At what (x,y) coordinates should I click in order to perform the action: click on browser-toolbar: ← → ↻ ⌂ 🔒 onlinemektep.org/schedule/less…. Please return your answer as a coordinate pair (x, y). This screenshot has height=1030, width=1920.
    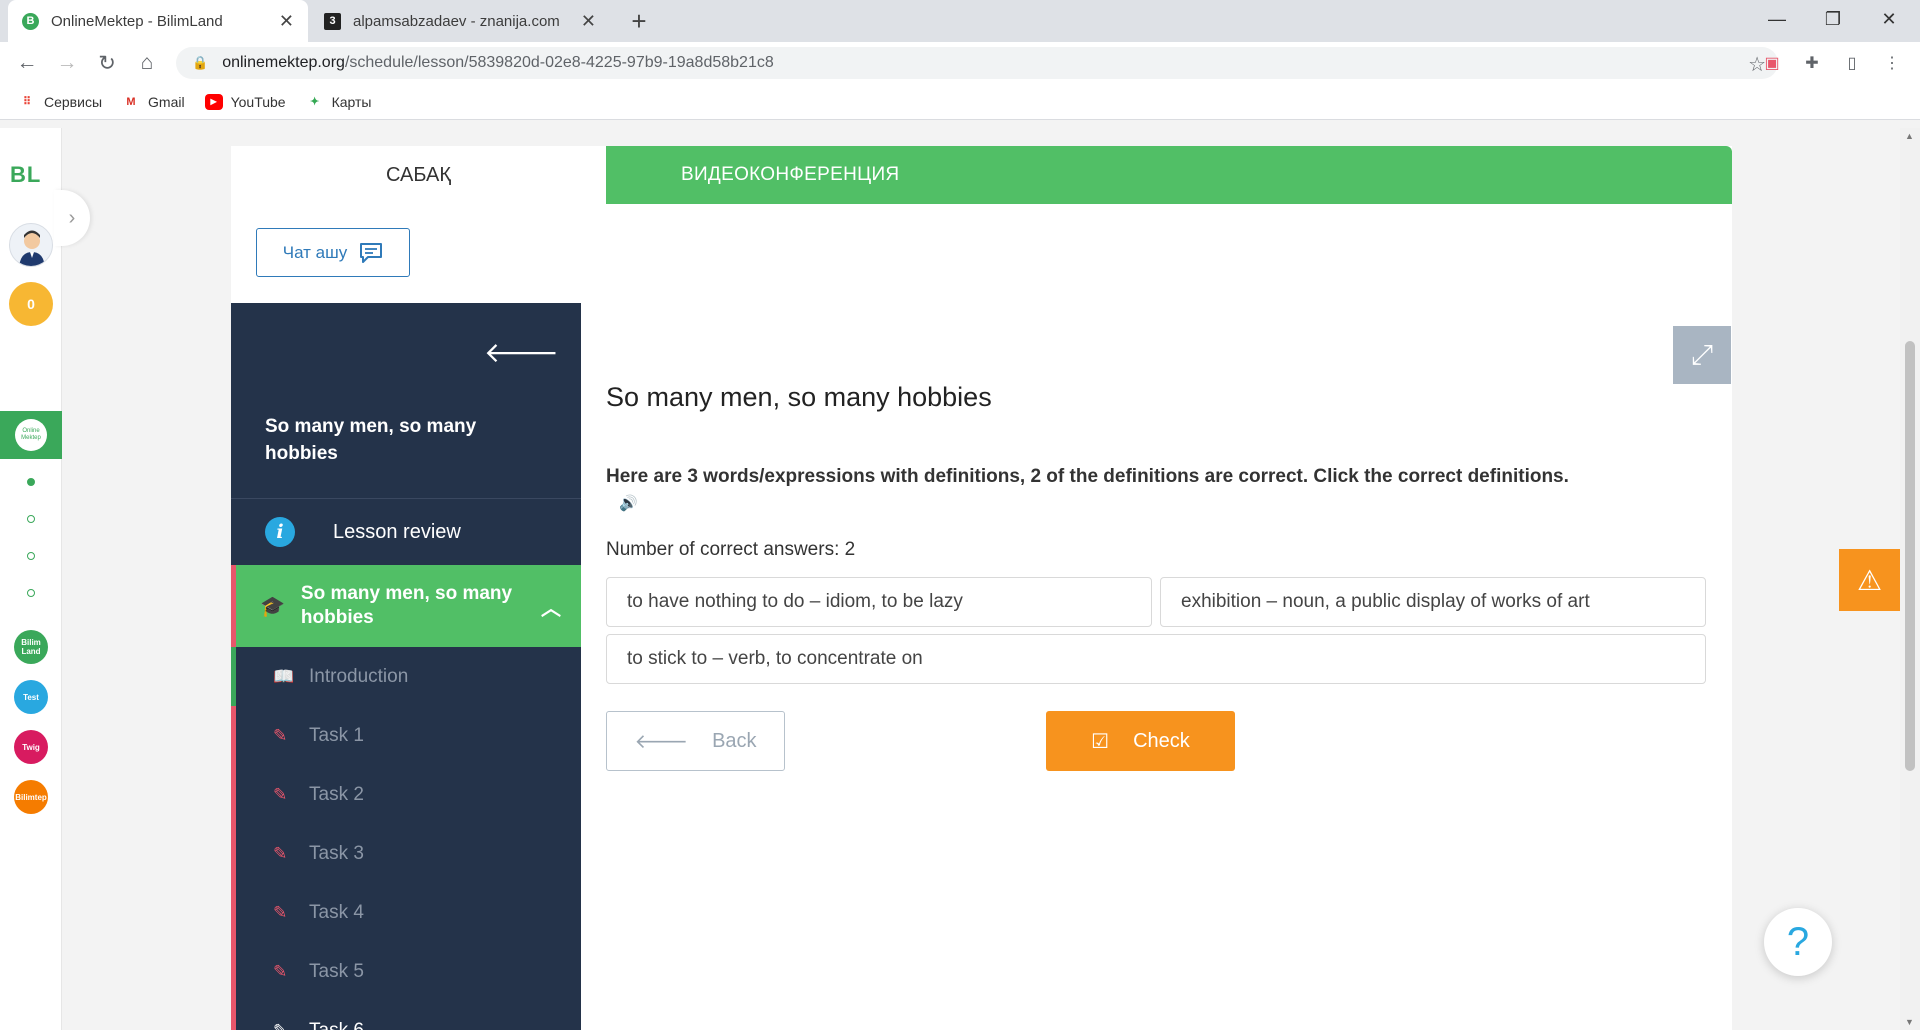
    Looking at the image, I should click on (960, 63).